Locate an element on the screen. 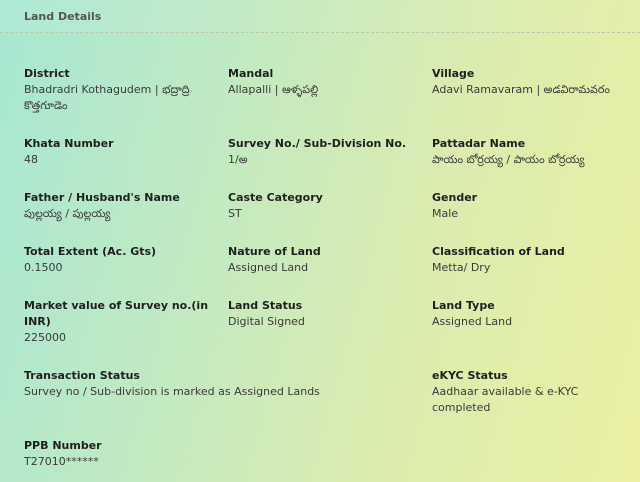 This screenshot has width=640, height=482. field-village: Village Adavi Ramavaram | అడవిరామవరం is located at coordinates (527, 82).